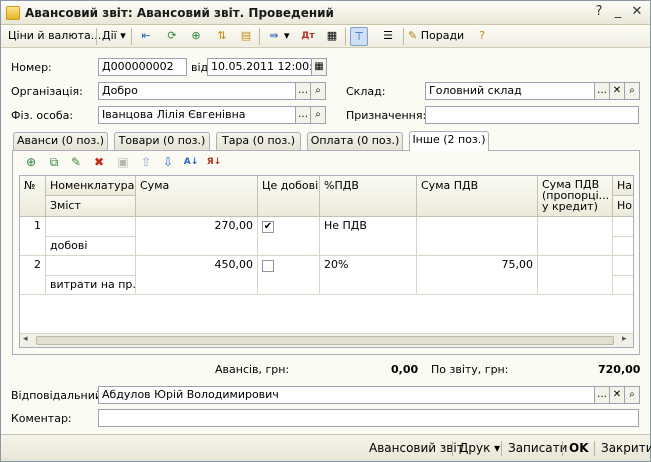 The height and width of the screenshot is (462, 651). I want to click on row-vat-sum-cell: 75,00, so click(477, 275).